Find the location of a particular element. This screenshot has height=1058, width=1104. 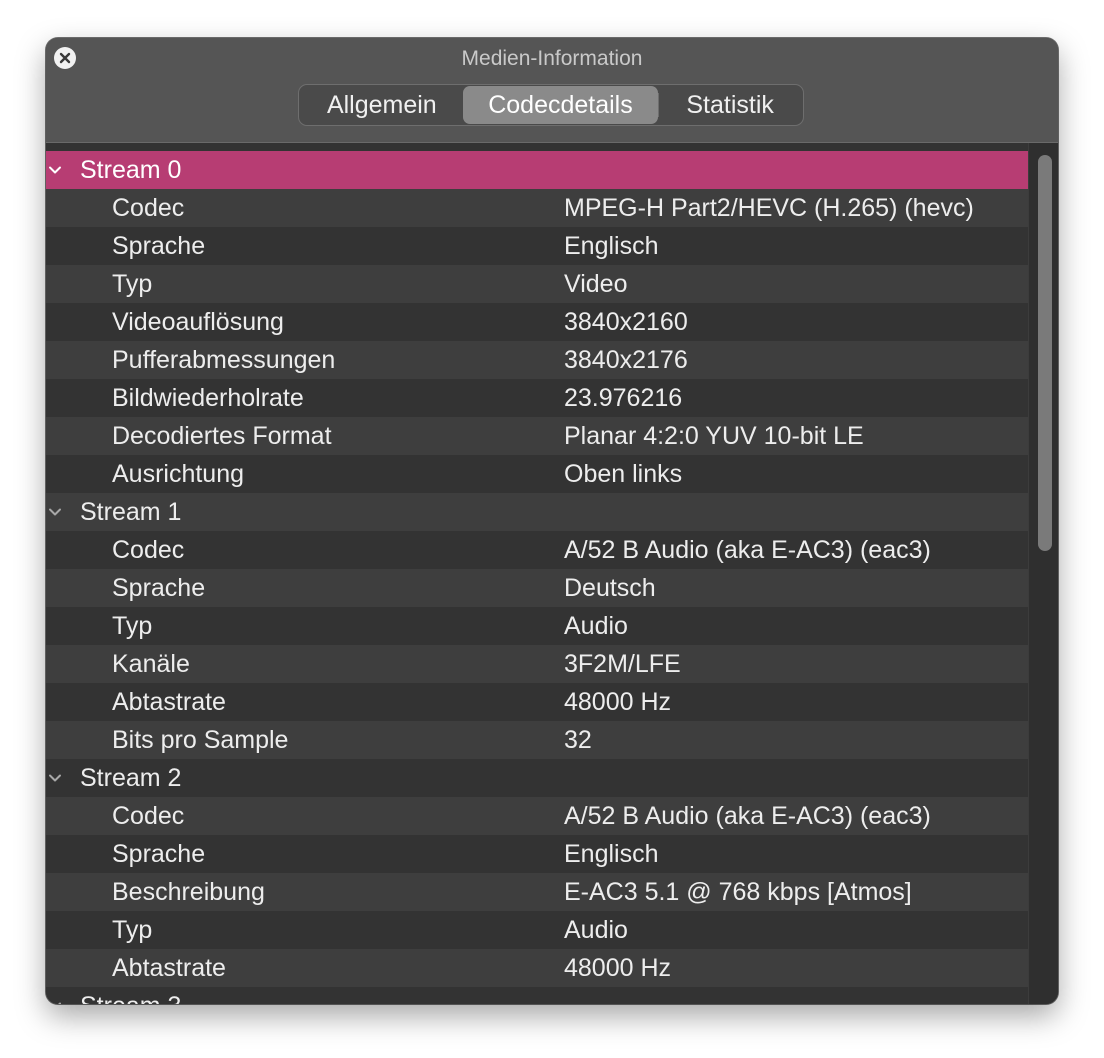

stream-header: Stream 2 is located at coordinates (537, 778).